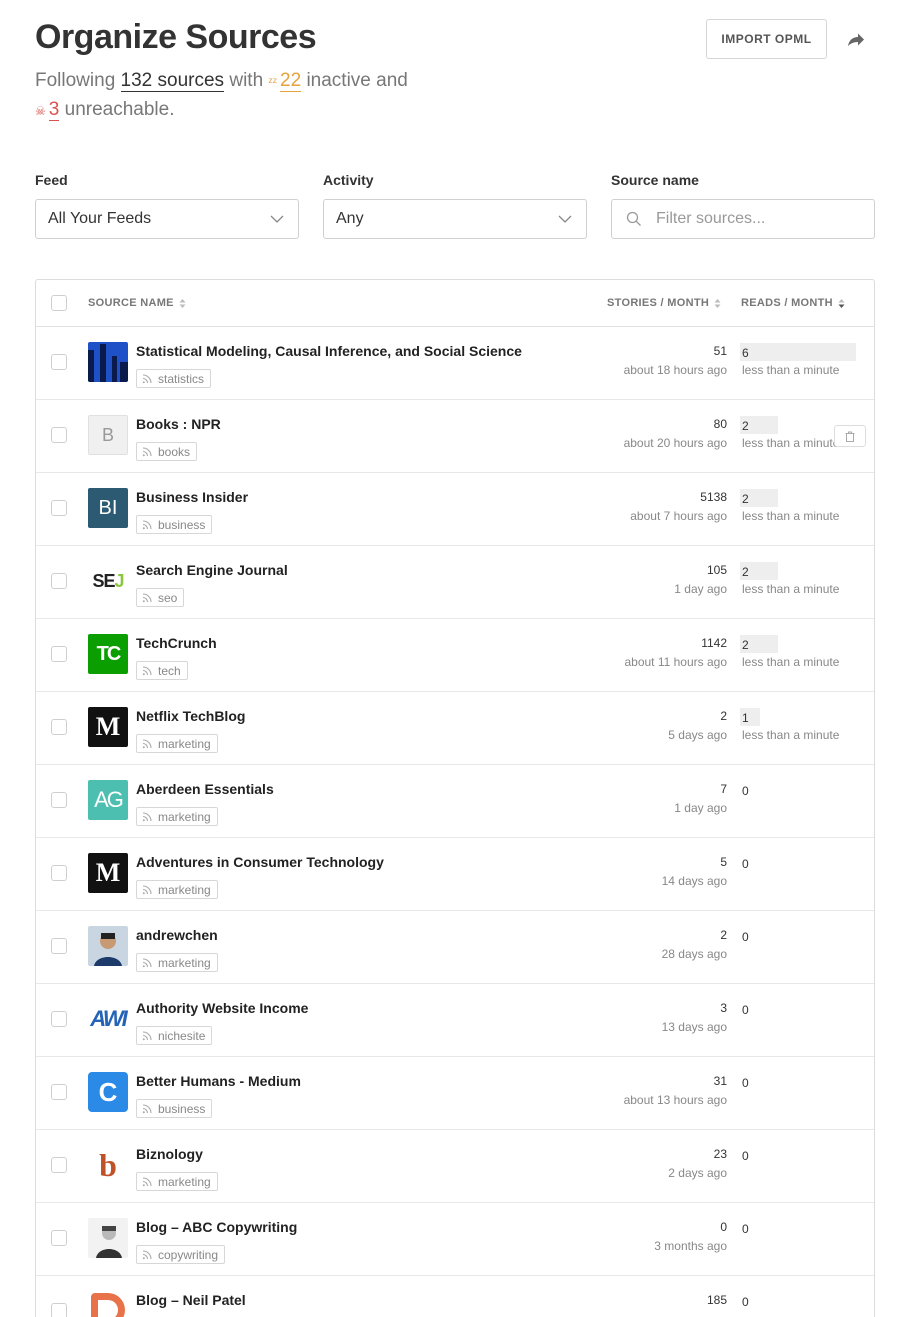 The width and height of the screenshot is (897, 1317). Describe the element at coordinates (182, 524) in the screenshot. I see `feed-tag-label: business` at that location.